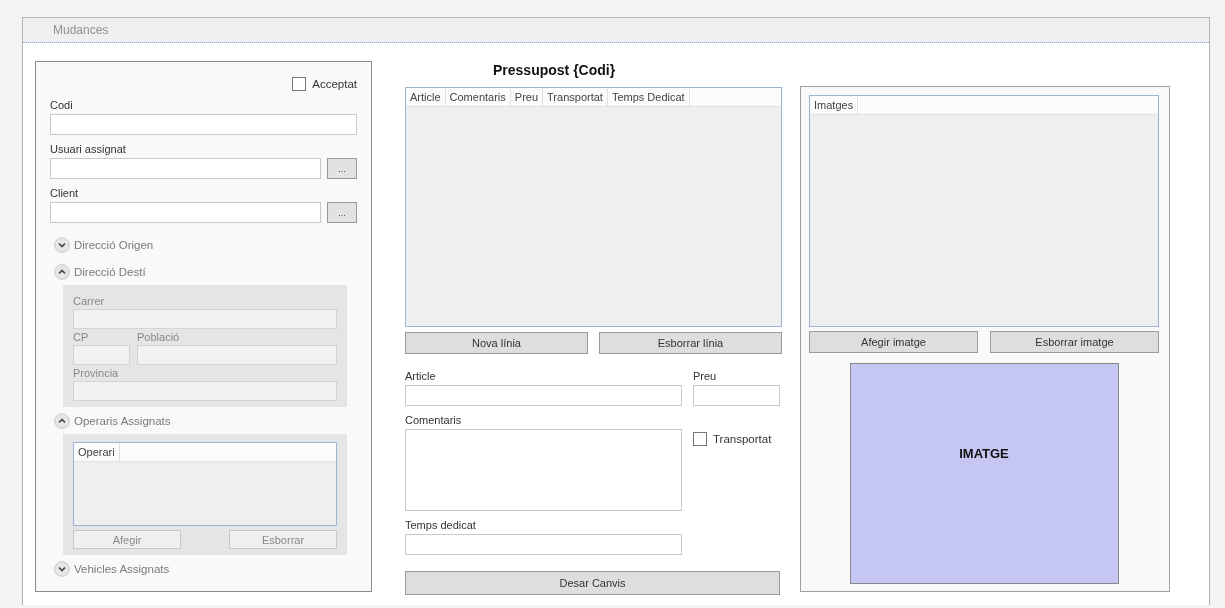  What do you see at coordinates (122, 568) in the screenshot?
I see `section-header: Vehicles Assignats` at bounding box center [122, 568].